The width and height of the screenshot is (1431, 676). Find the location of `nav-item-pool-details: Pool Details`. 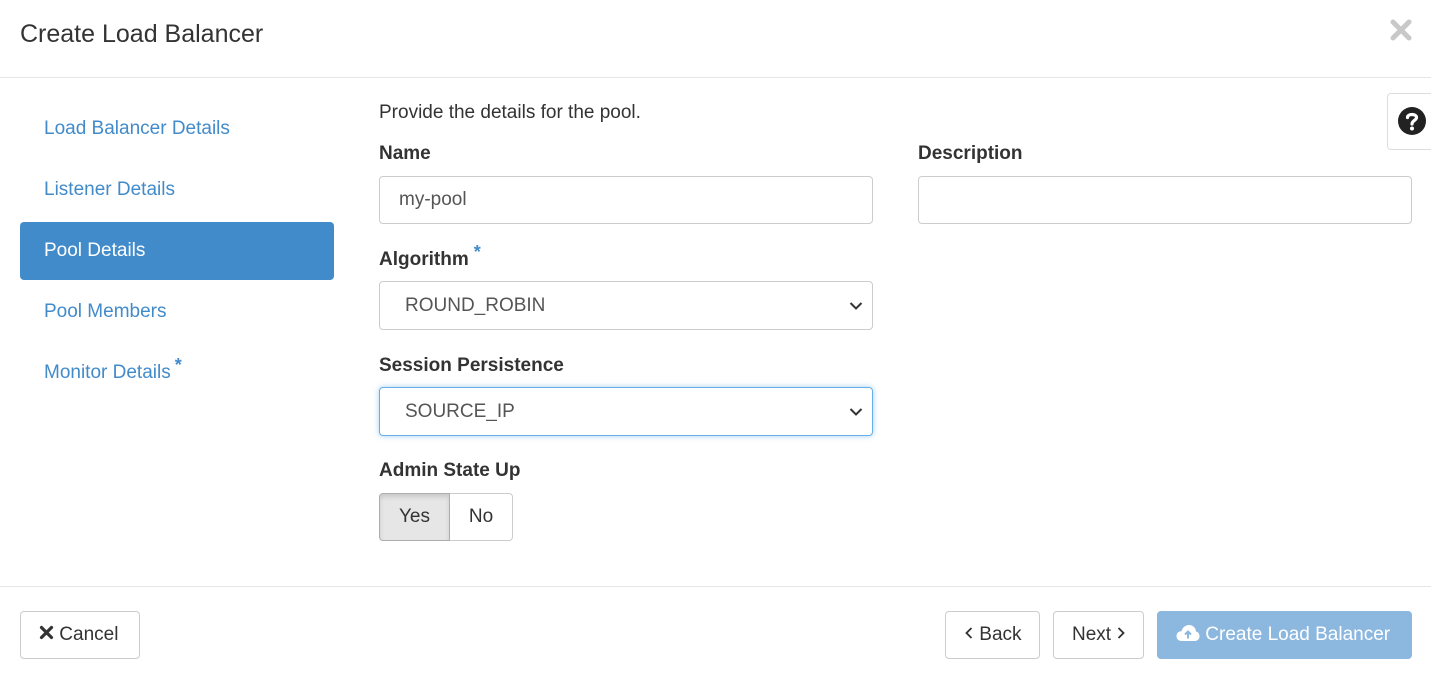

nav-item-pool-details: Pool Details is located at coordinates (177, 251).